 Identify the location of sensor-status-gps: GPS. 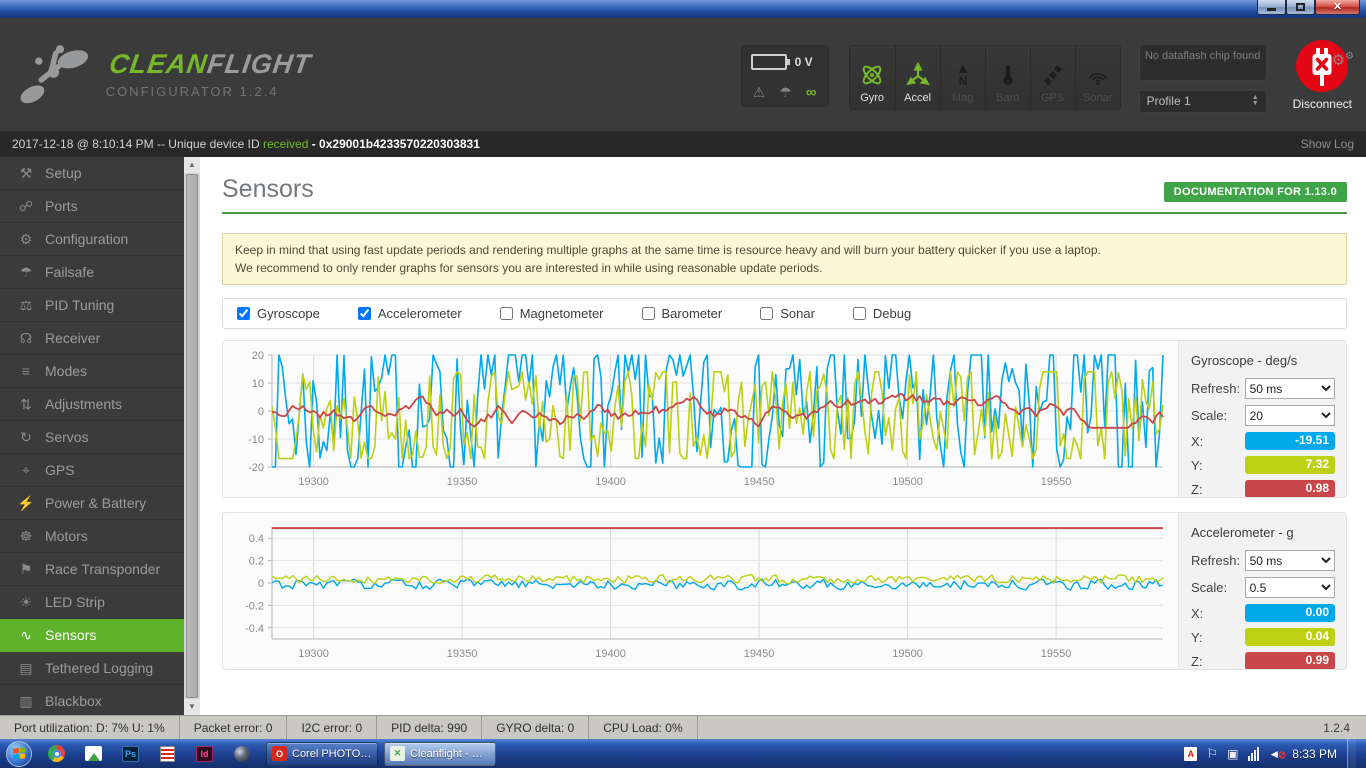
(1052, 77).